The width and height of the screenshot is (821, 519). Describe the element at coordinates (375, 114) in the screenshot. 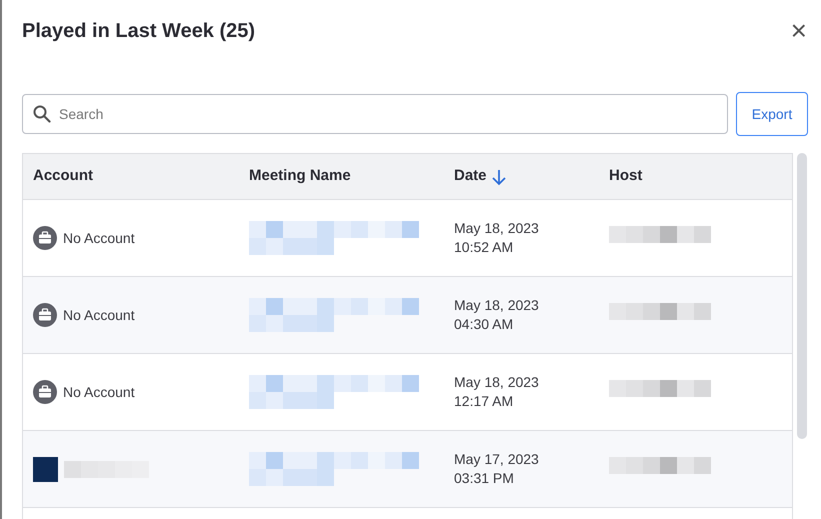

I see `search-field: Search` at that location.